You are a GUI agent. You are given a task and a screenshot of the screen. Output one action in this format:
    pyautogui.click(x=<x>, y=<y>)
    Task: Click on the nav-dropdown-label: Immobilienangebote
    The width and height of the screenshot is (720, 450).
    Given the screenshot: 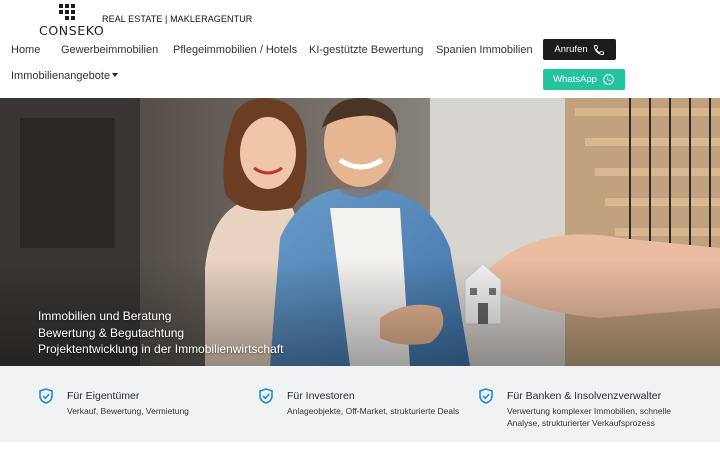 What is the action you would take?
    pyautogui.click(x=61, y=76)
    